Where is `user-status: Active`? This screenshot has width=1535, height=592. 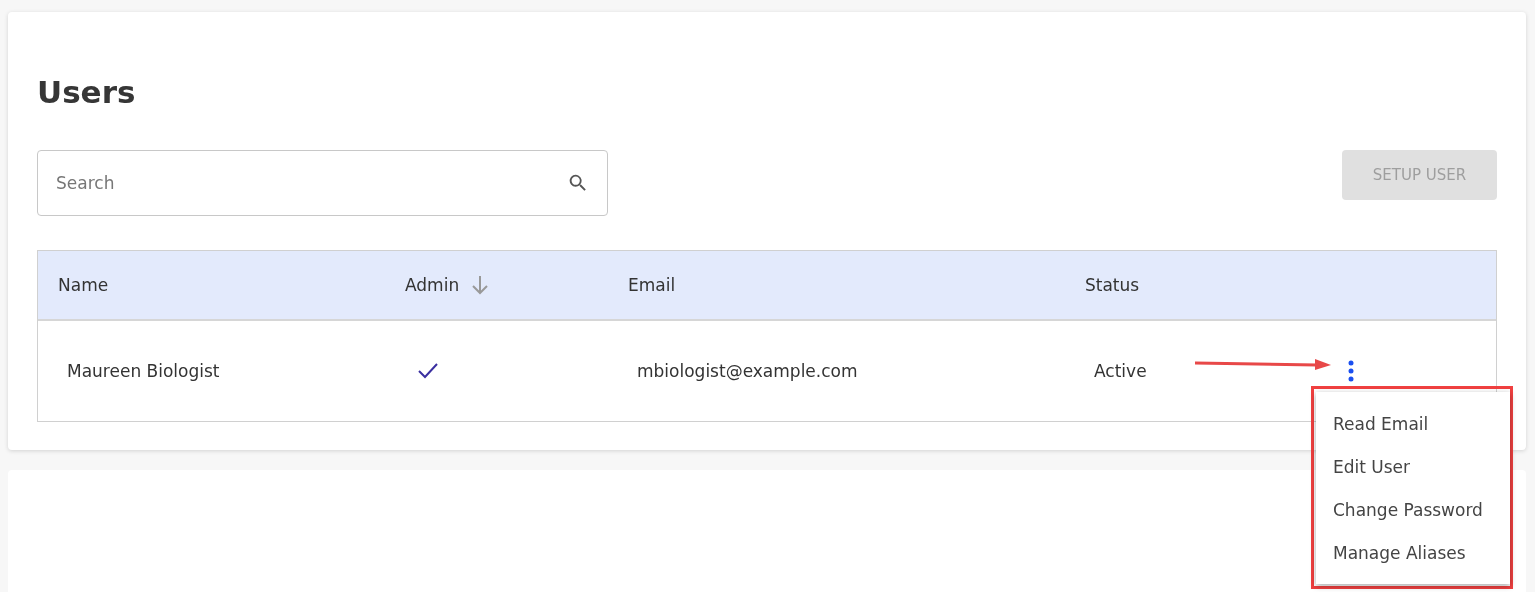
user-status: Active is located at coordinates (1120, 371).